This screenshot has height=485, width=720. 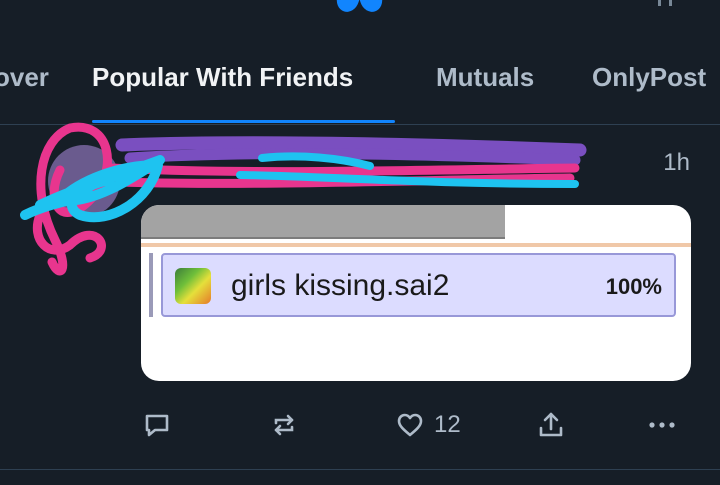 I want to click on like-button: 12, so click(x=427, y=425).